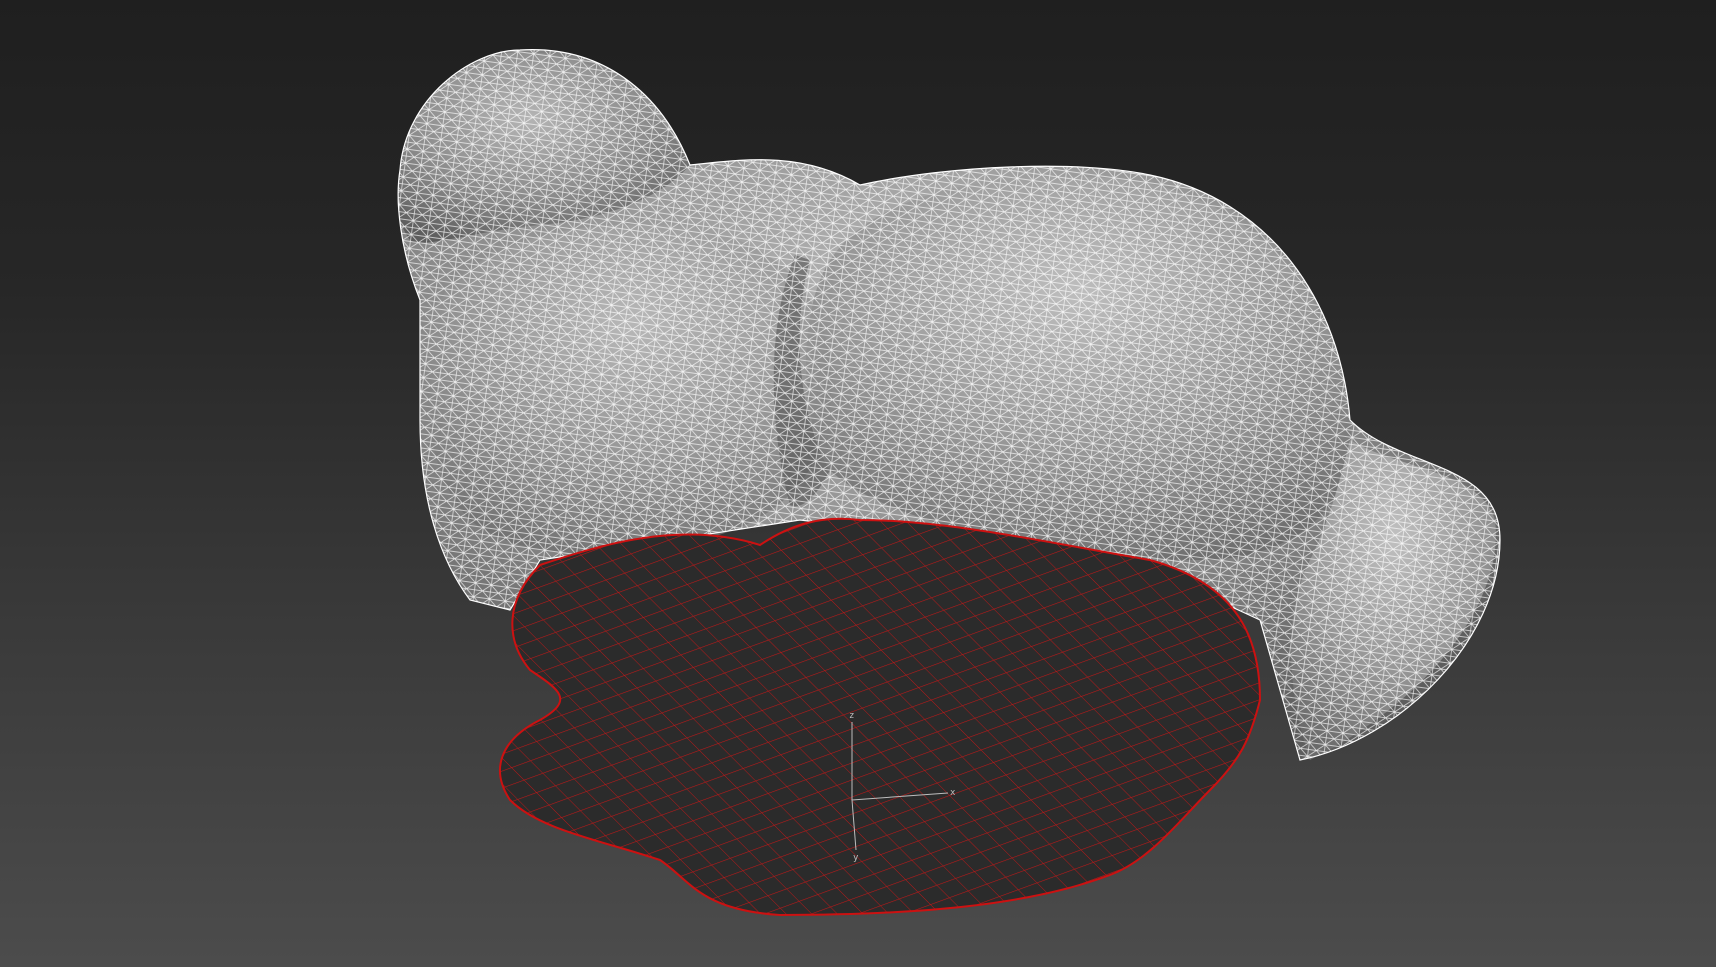 This screenshot has height=967, width=1716. I want to click on gizmo-label-y: y, so click(856, 858).